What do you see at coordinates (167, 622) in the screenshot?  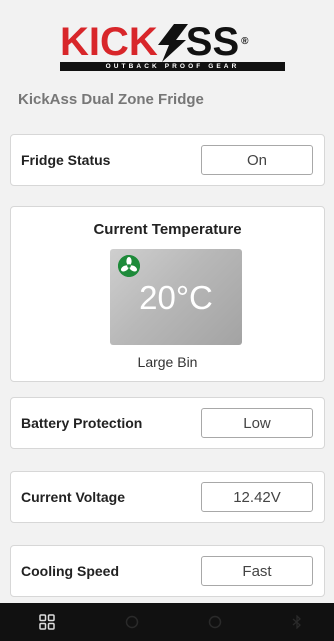 I see `bottom-nav` at bounding box center [167, 622].